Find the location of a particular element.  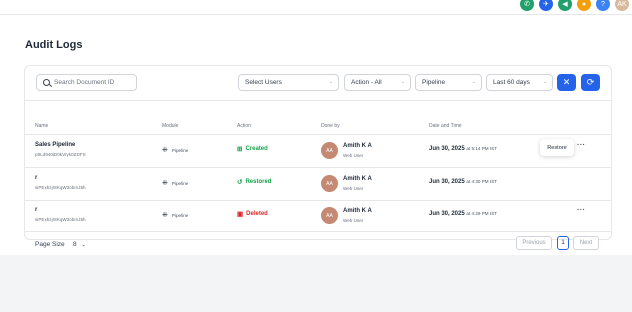

row-datetime: Jun 30, 2025 at 4:30 PM IST is located at coordinates (463, 182).